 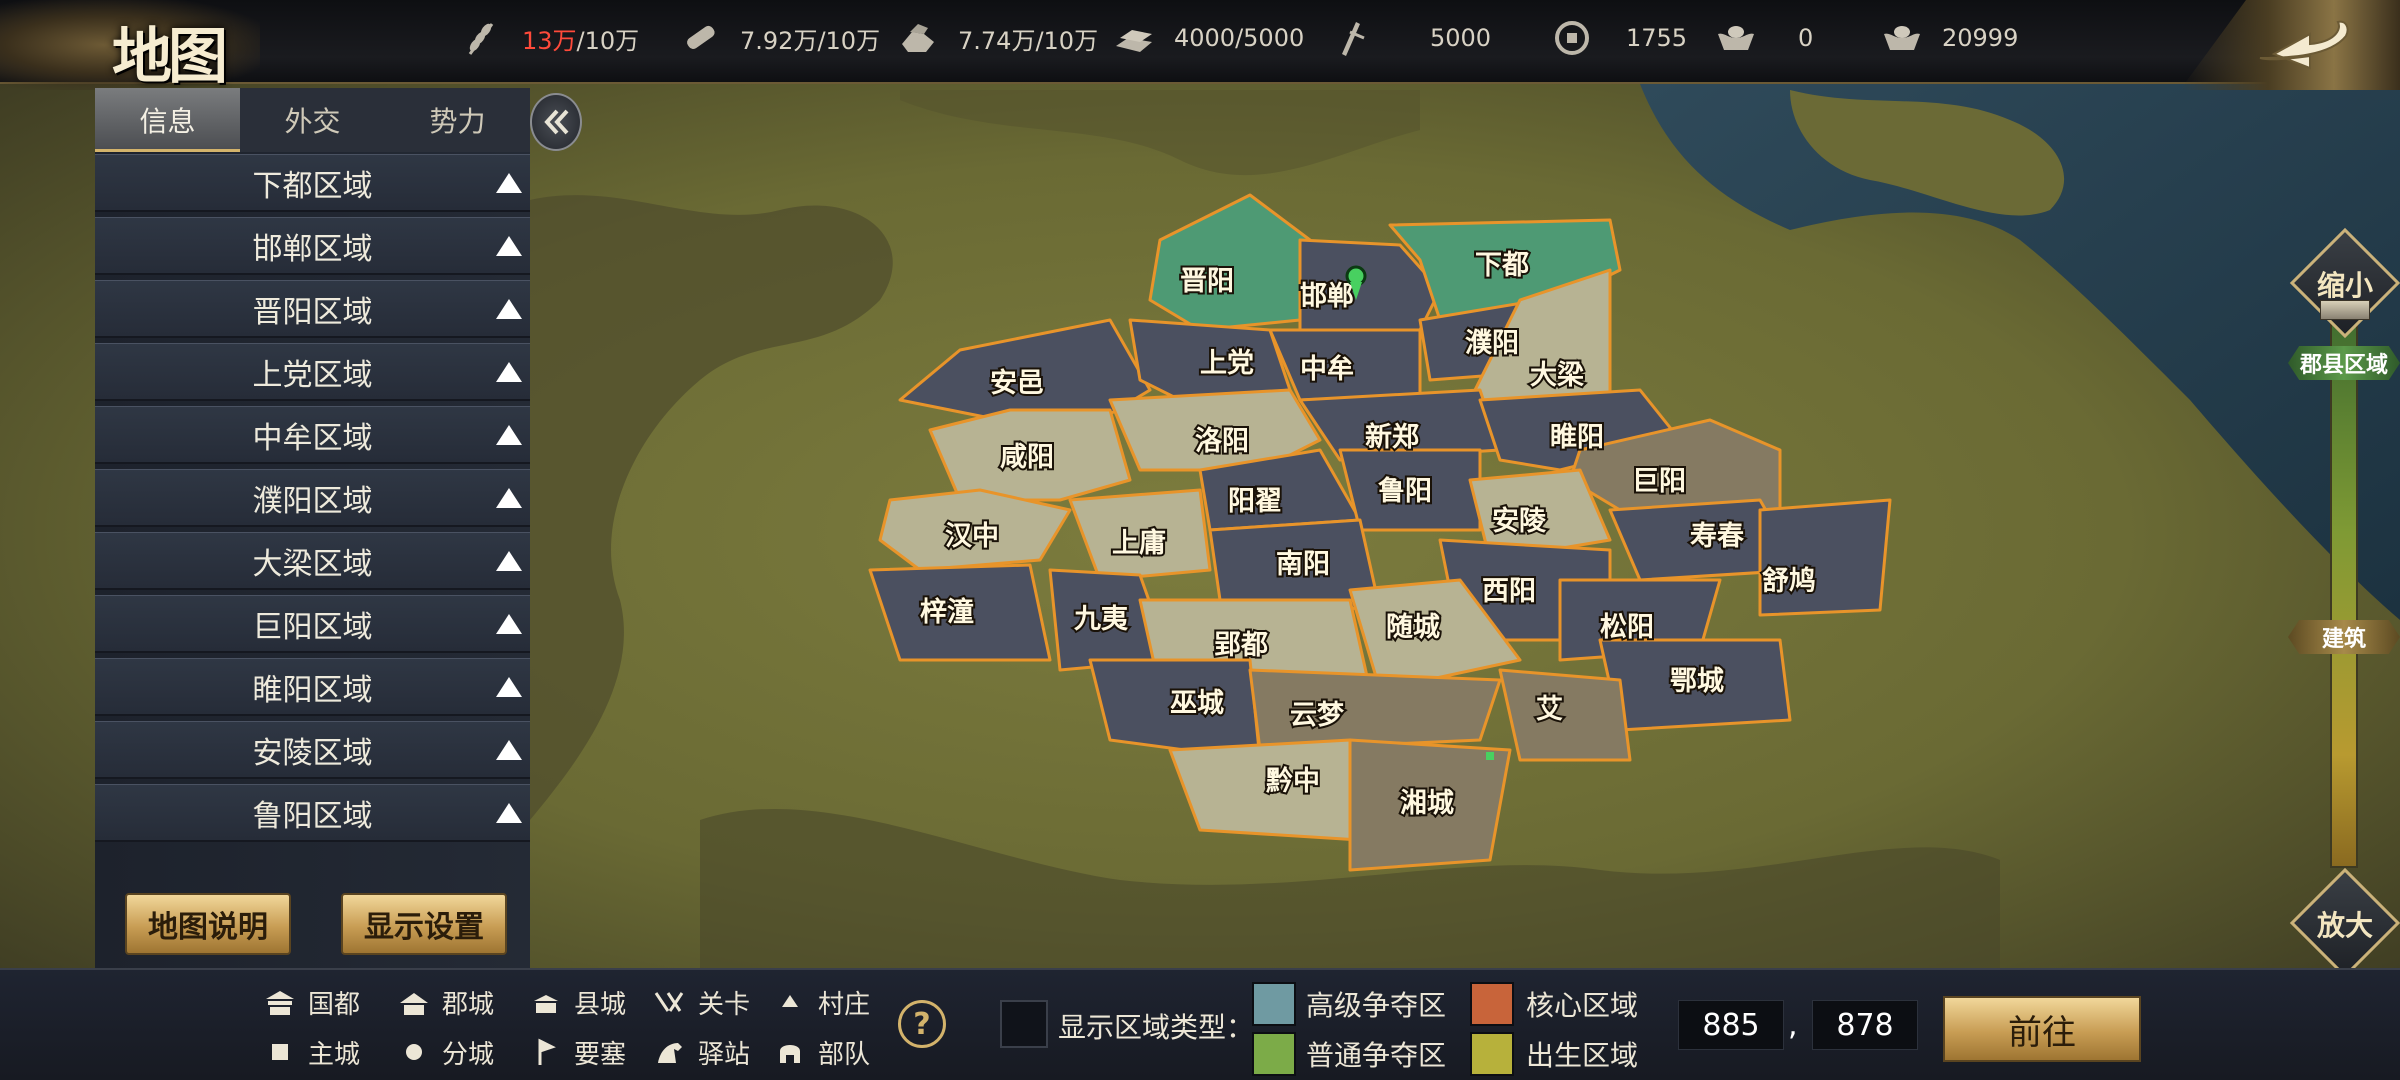 What do you see at coordinates (2345, 924) in the screenshot?
I see `zoom-in-button: 放大` at bounding box center [2345, 924].